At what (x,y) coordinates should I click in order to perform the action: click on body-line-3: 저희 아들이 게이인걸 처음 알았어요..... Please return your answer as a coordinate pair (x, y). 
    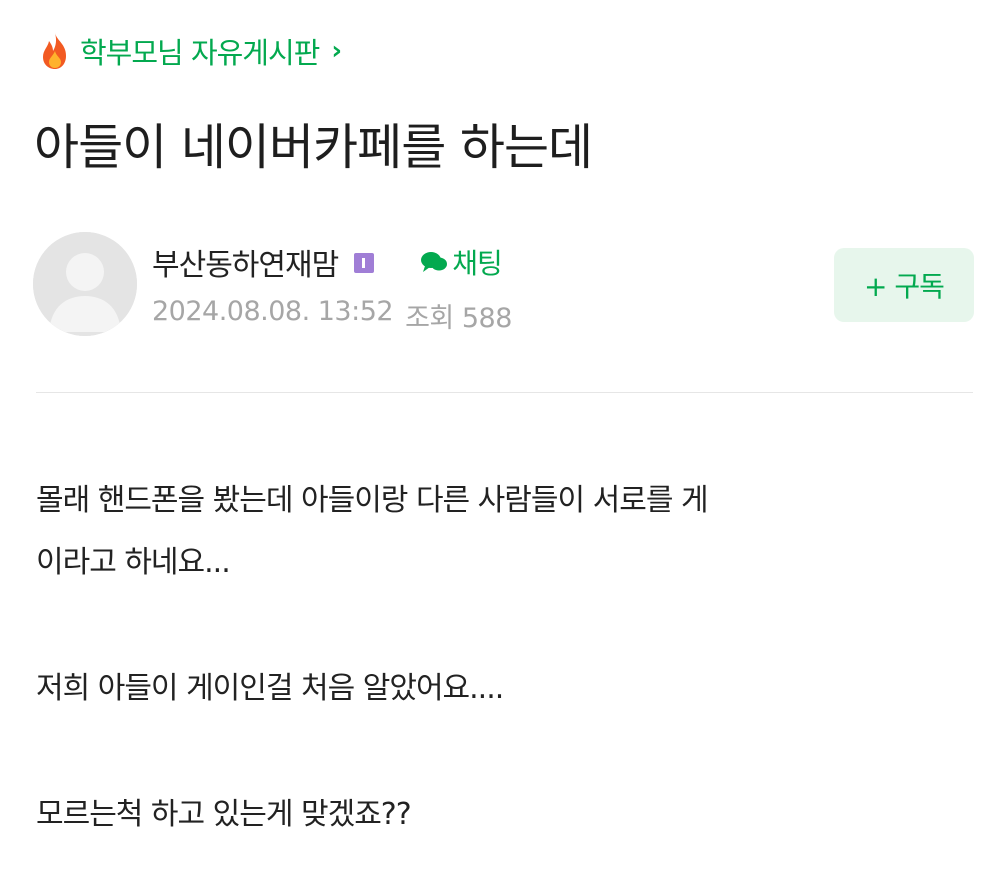
    Looking at the image, I should click on (270, 688).